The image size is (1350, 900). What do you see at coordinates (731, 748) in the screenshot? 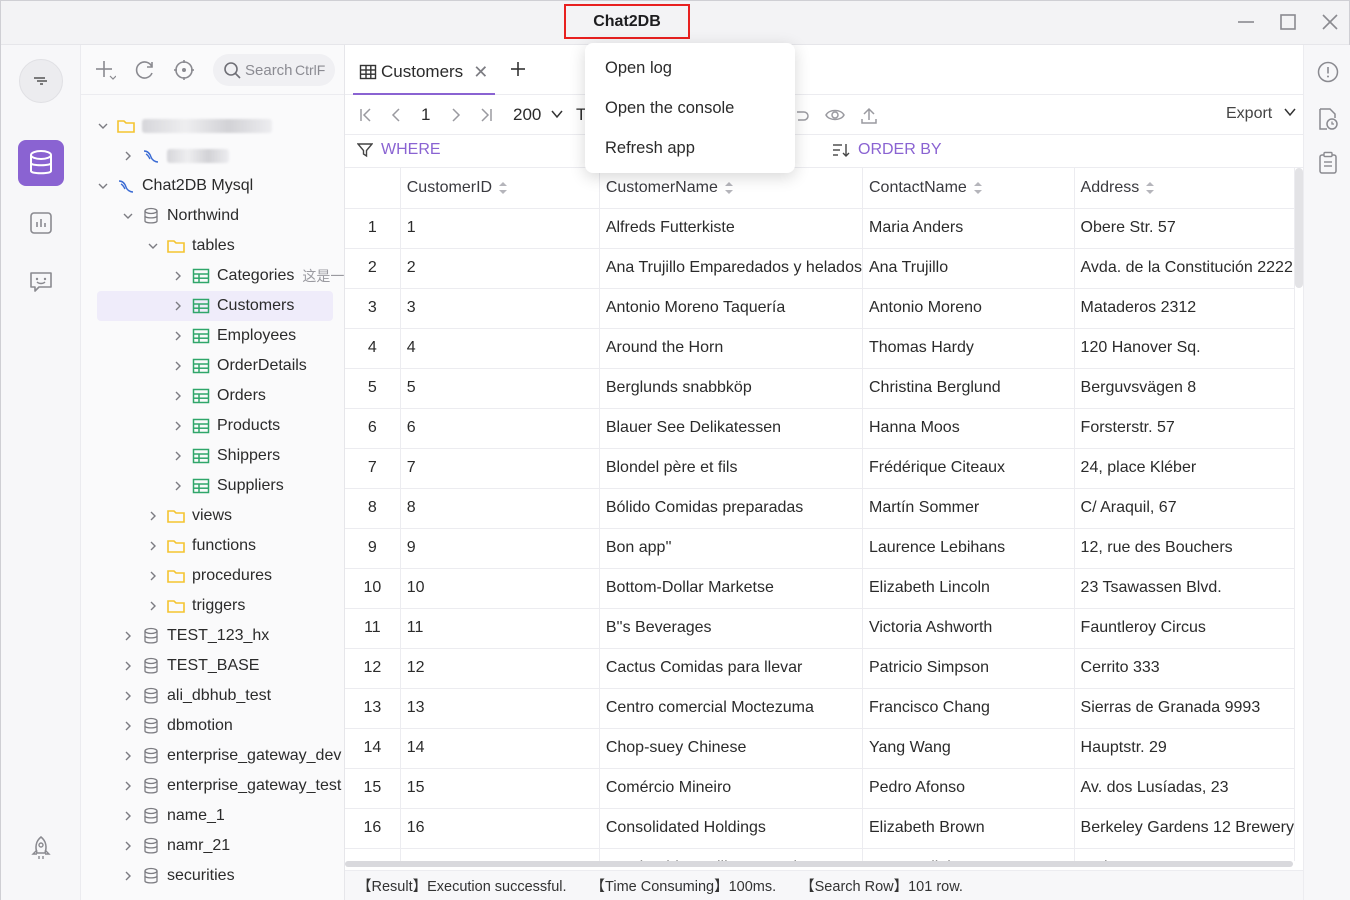
I see `table-cell: Chop-suey Chinese` at bounding box center [731, 748].